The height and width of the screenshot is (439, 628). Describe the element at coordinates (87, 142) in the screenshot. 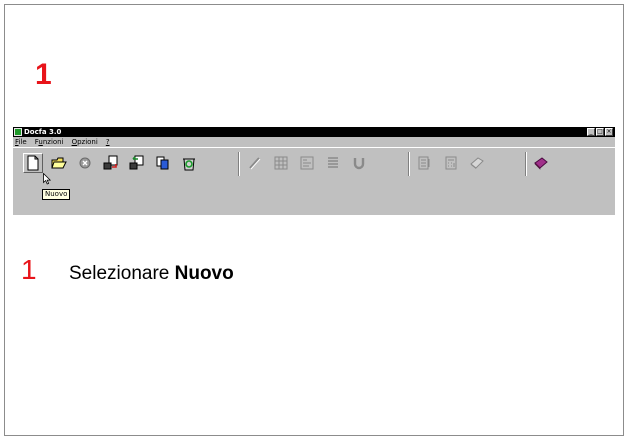

I see `menu-opzioni-rest: pzioni` at that location.